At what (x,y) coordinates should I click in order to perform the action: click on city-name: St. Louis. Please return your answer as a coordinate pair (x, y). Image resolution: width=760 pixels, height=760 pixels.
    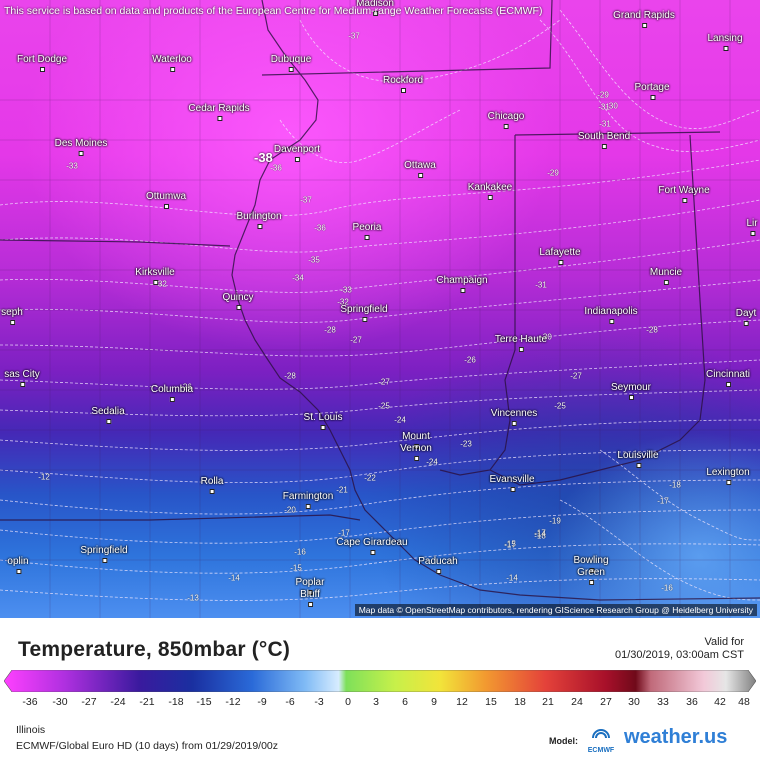
    Looking at the image, I should click on (323, 417).